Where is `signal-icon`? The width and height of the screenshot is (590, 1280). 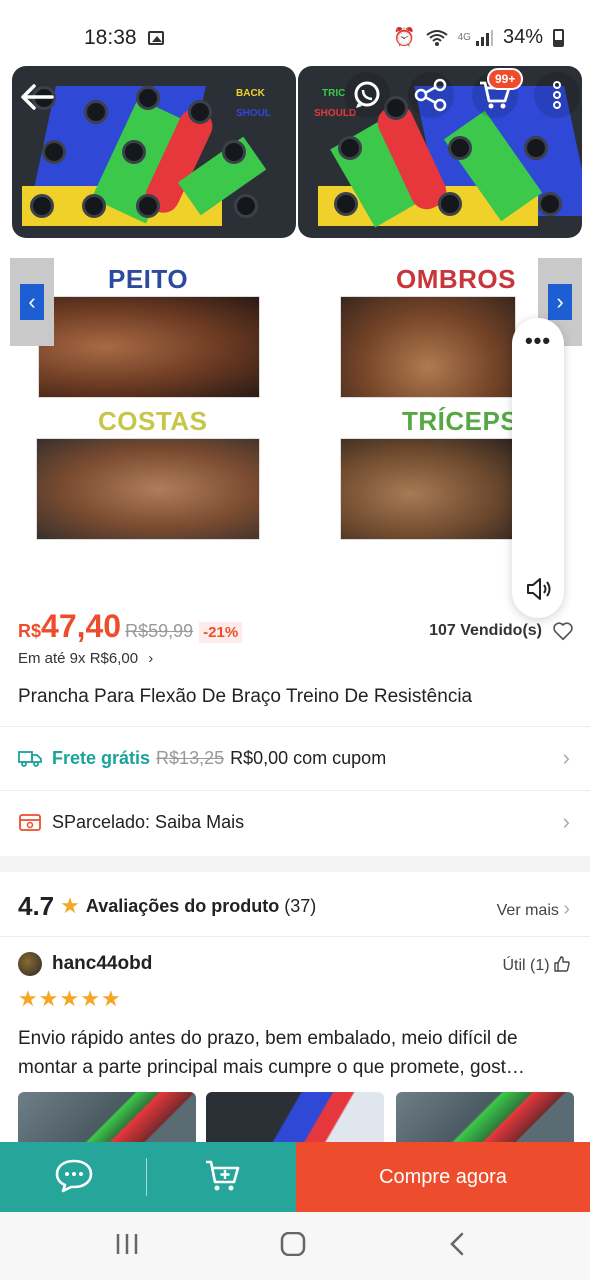 signal-icon is located at coordinates (484, 37).